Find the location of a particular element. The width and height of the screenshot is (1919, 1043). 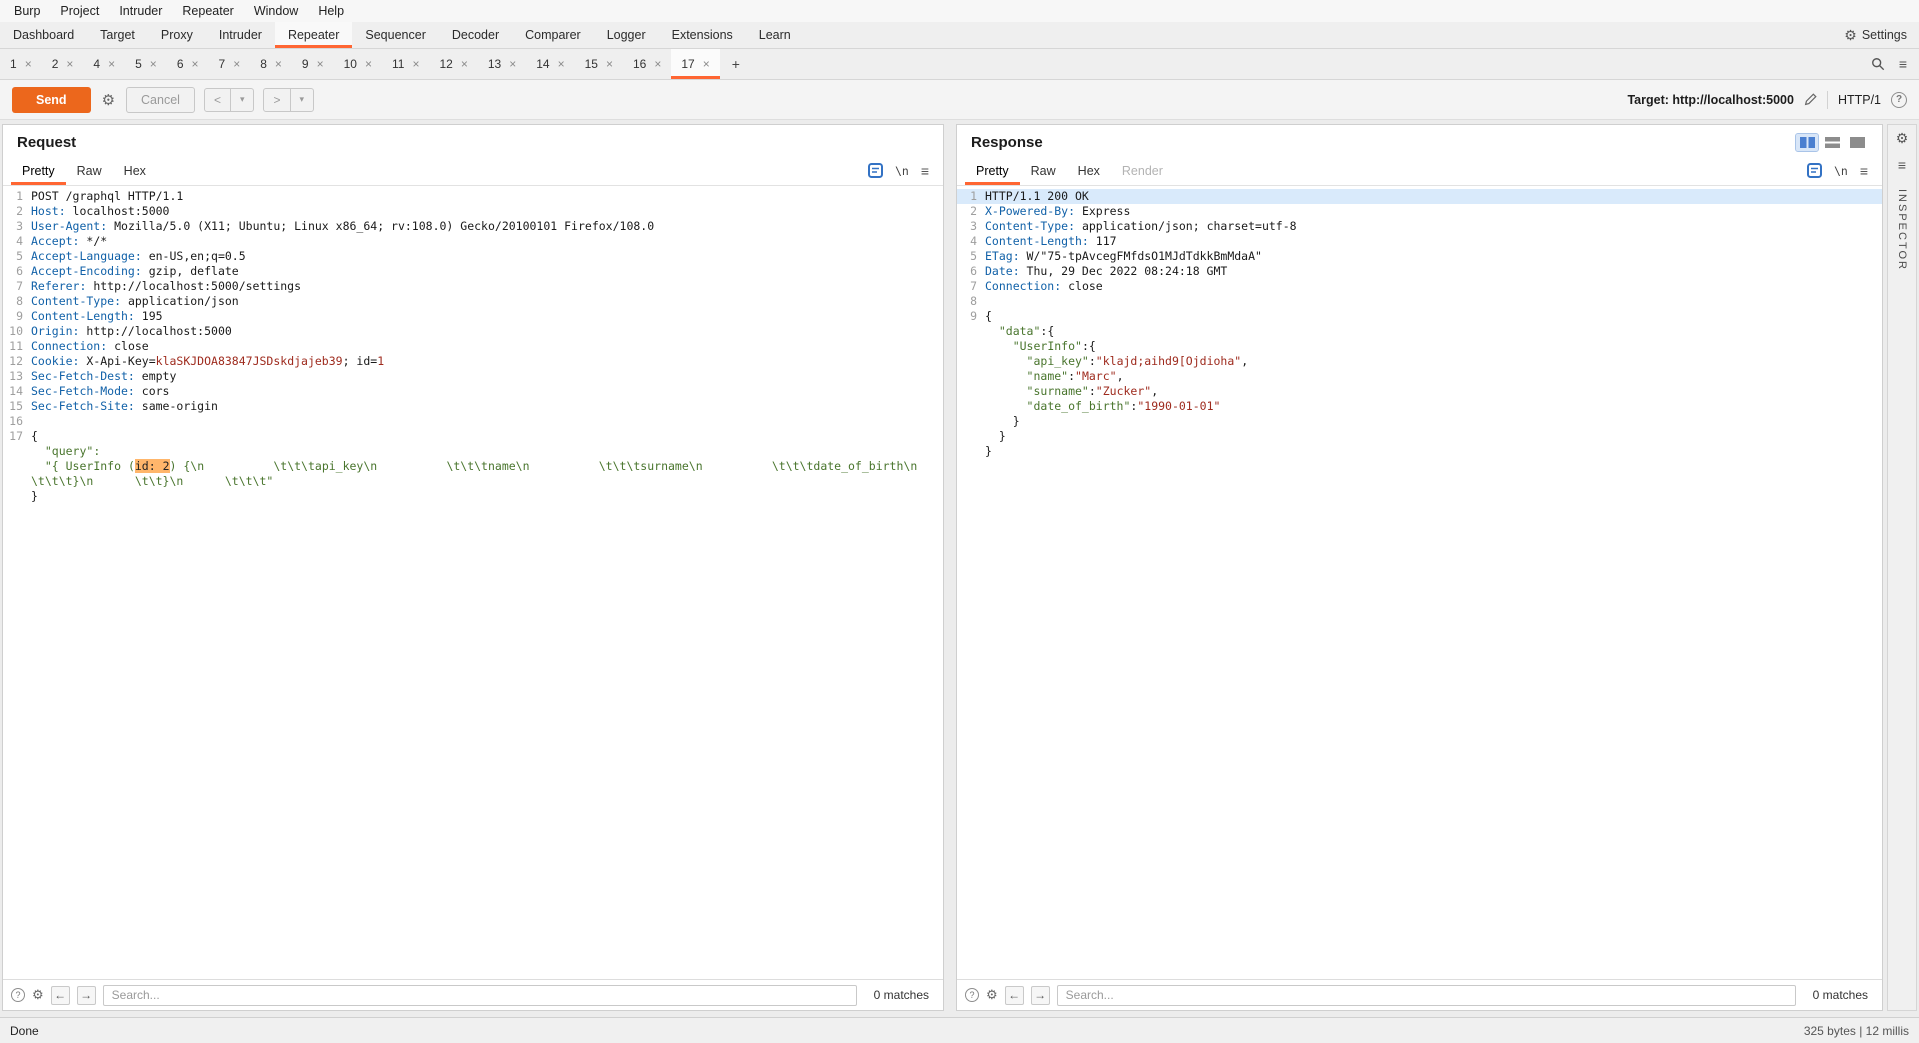

tab-target: Target is located at coordinates (117, 35).